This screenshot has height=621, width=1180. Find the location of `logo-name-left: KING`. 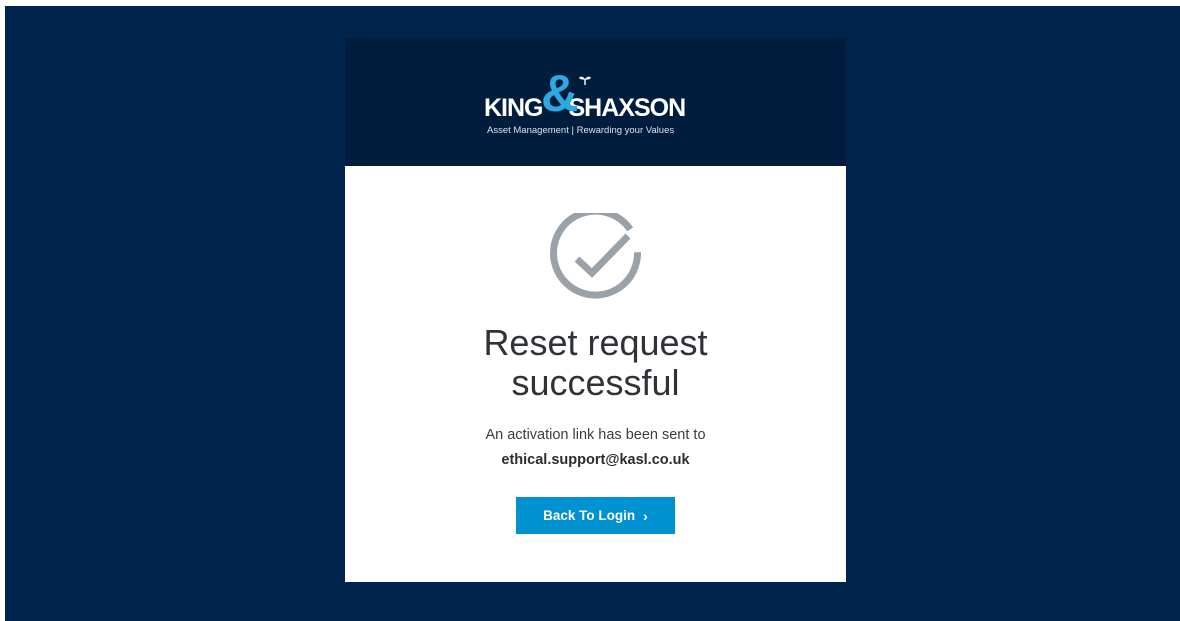

logo-name-left: KING is located at coordinates (513, 108).